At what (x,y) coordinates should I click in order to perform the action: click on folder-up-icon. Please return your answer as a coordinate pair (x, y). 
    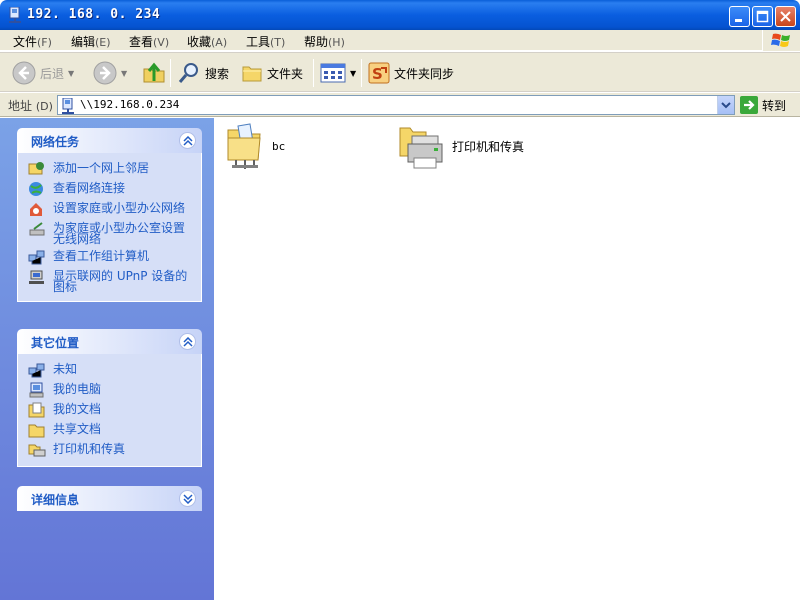
    Looking at the image, I should click on (154, 72).